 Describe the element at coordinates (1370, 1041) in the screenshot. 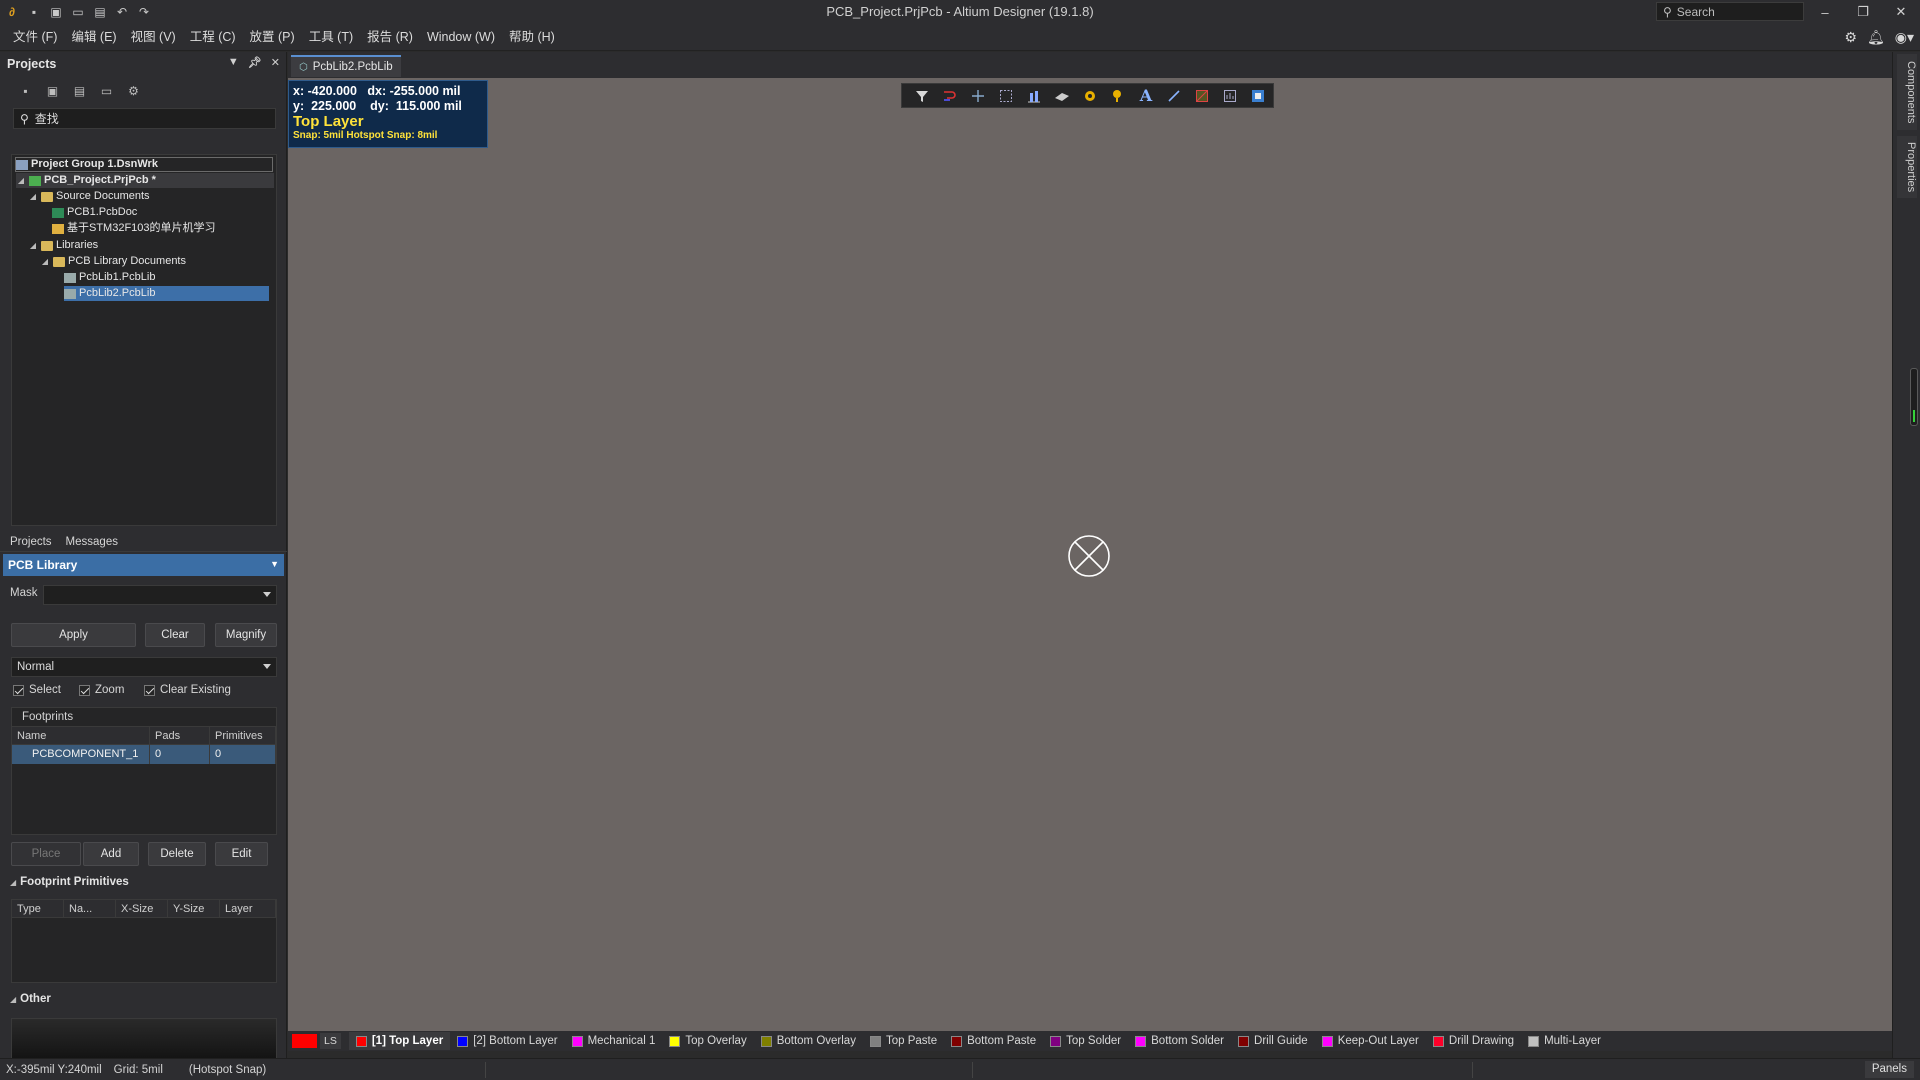

I see `layer-tab: Keep-Out Layer` at that location.